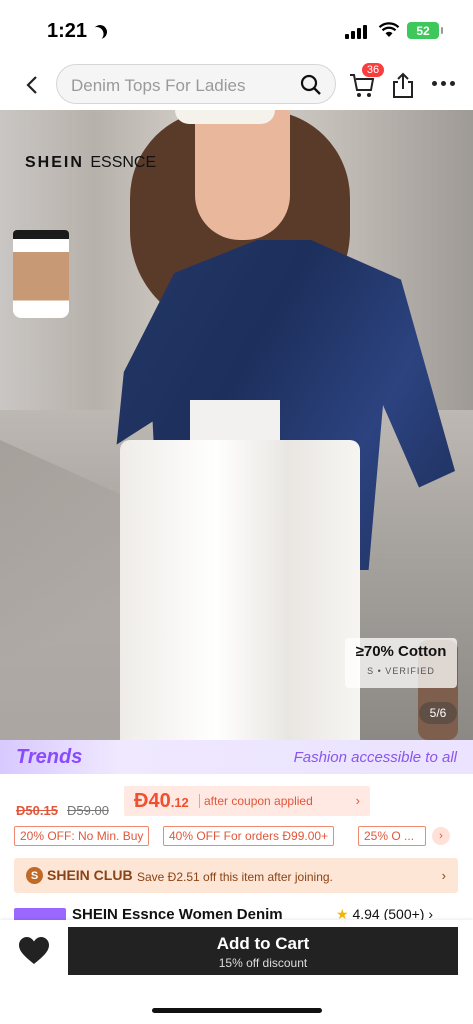 This screenshot has height=1024, width=473. Describe the element at coordinates (49, 757) in the screenshot. I see `trends-logo: Trends` at that location.